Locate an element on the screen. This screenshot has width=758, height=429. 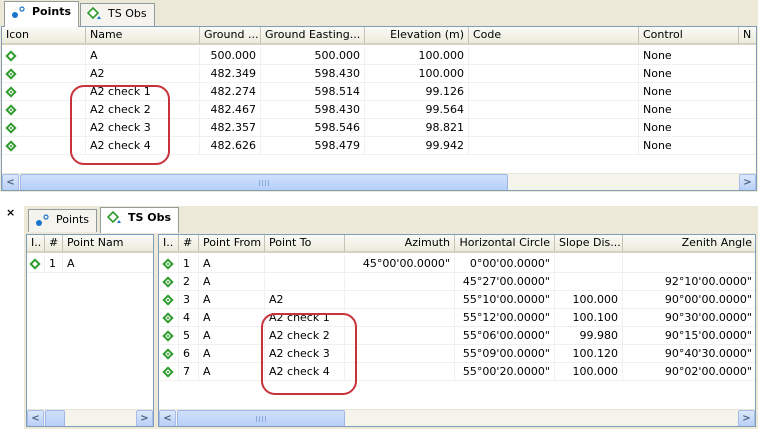
cell-hcircle: 55°12'00.0000" is located at coordinates (505, 318).